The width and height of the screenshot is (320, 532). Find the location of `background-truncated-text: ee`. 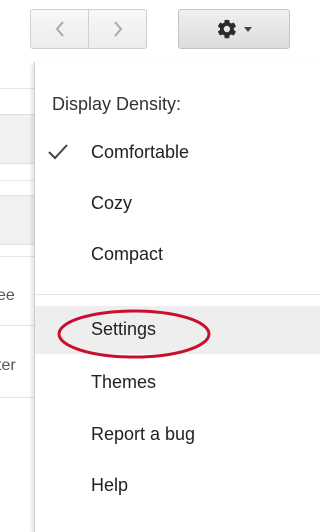

background-truncated-text: ee is located at coordinates (7, 295).